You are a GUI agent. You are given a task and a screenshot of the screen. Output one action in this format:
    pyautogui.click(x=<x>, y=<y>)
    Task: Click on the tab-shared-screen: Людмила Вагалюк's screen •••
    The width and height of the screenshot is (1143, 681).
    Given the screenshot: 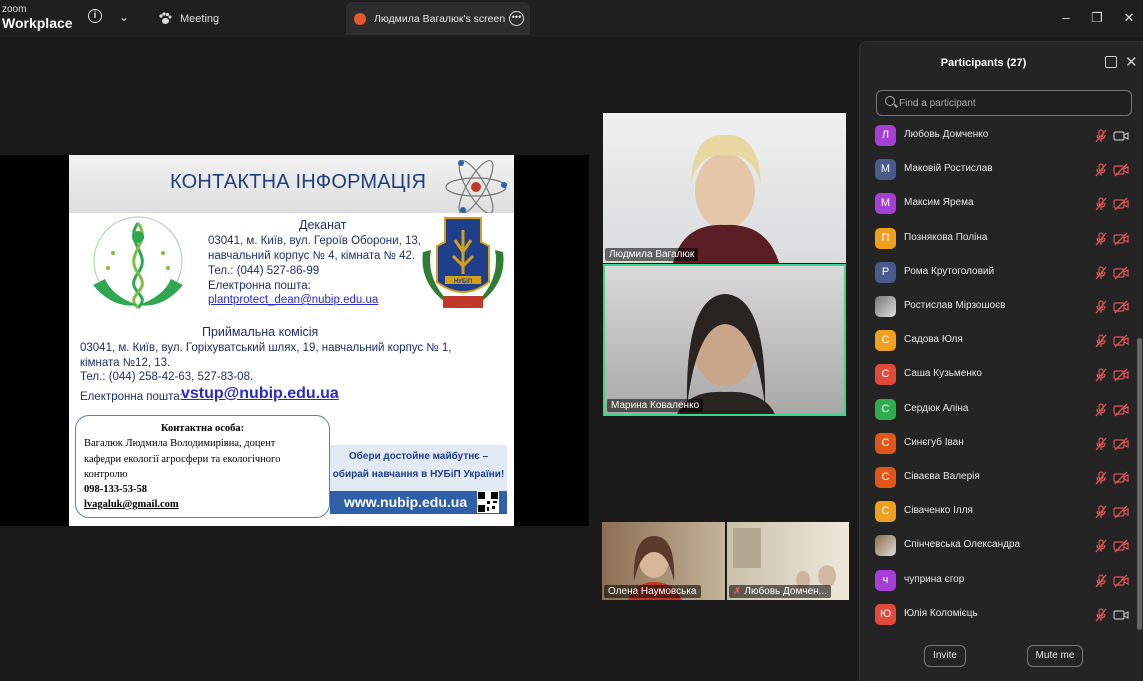 What is the action you would take?
    pyautogui.click(x=438, y=18)
    